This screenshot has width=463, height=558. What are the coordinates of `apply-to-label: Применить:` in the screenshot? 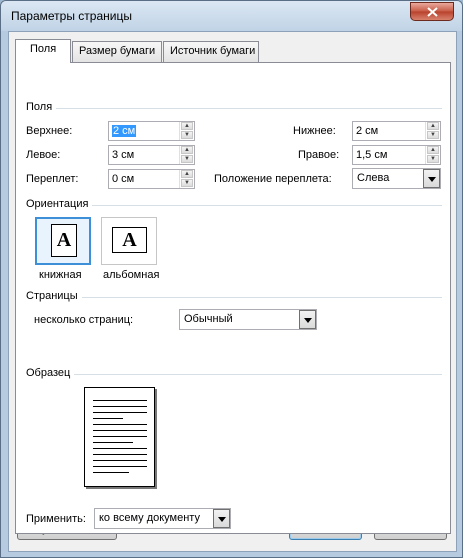 It's located at (56, 519).